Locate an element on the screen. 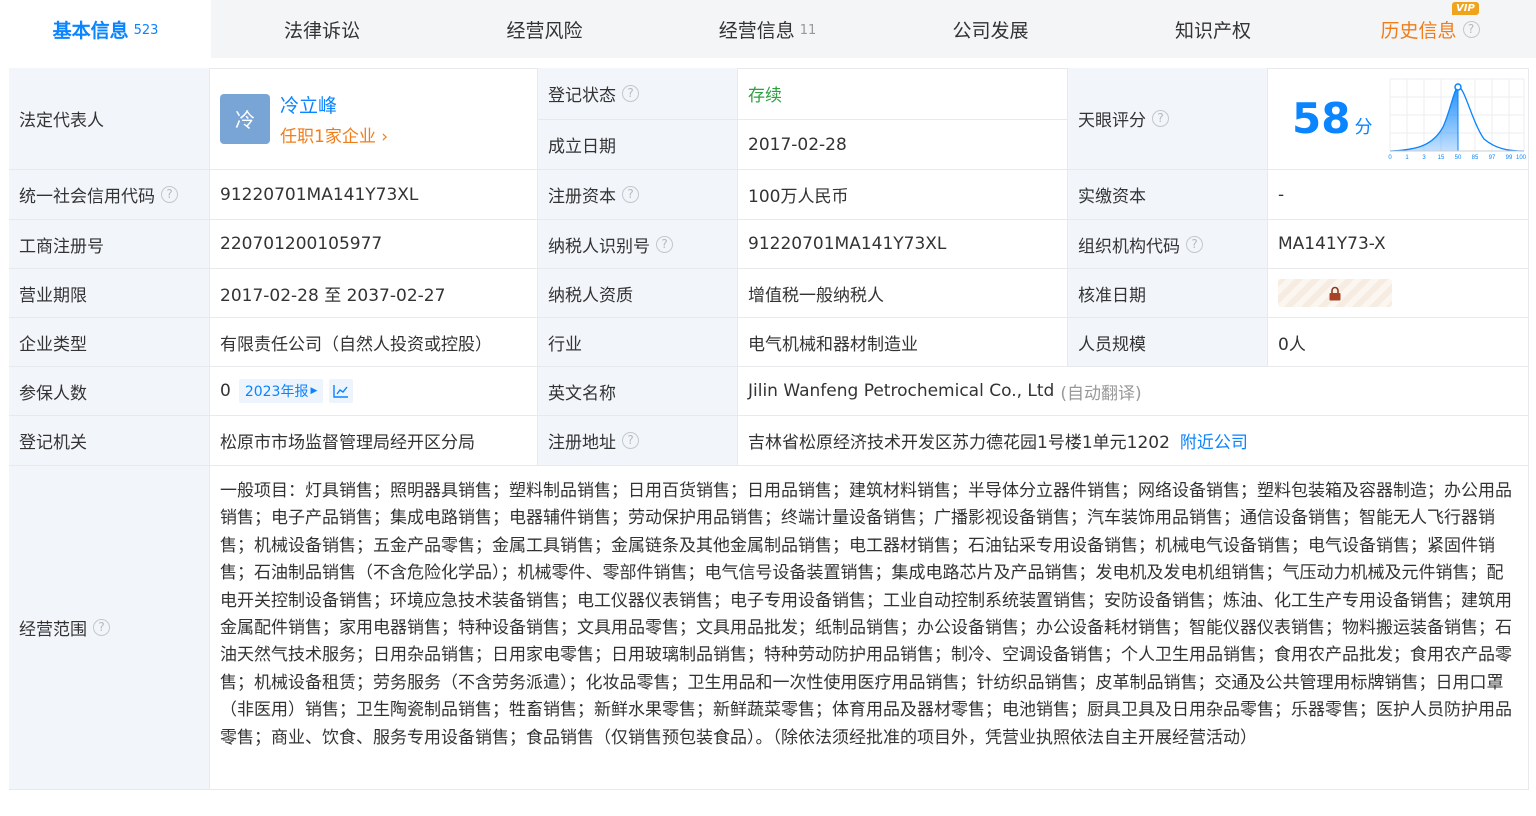 Image resolution: width=1536 pixels, height=816 pixels. chart-tick: 50 is located at coordinates (1458, 158).